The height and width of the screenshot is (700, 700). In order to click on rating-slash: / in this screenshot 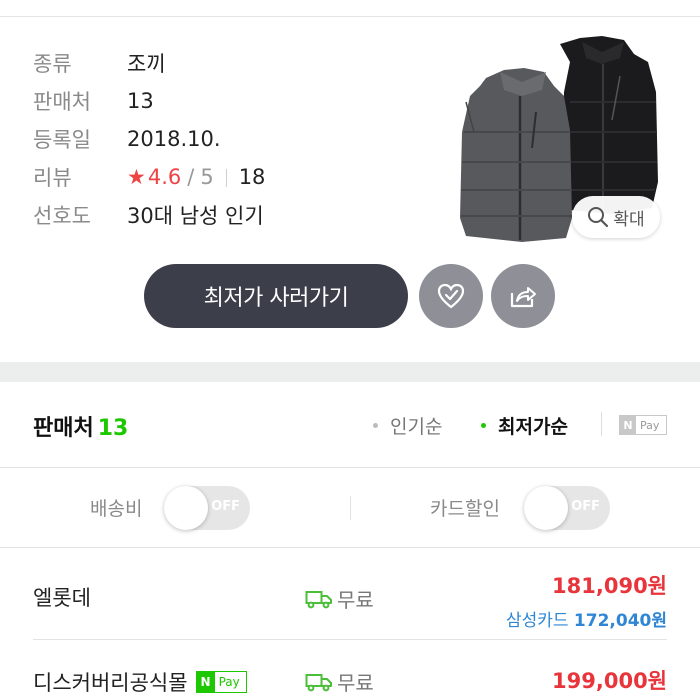, I will do `click(191, 177)`.